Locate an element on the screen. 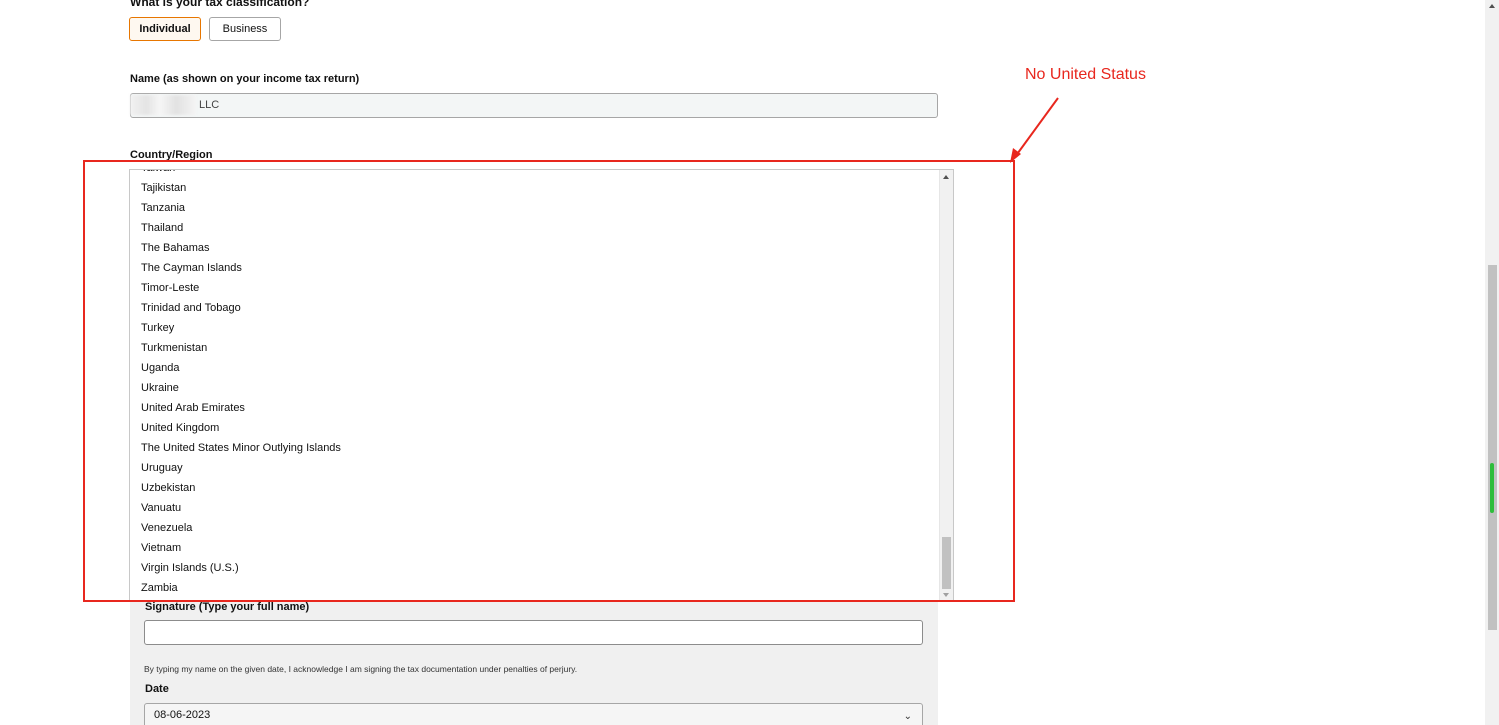 The image size is (1499, 725). date-label: Date is located at coordinates (157, 689).